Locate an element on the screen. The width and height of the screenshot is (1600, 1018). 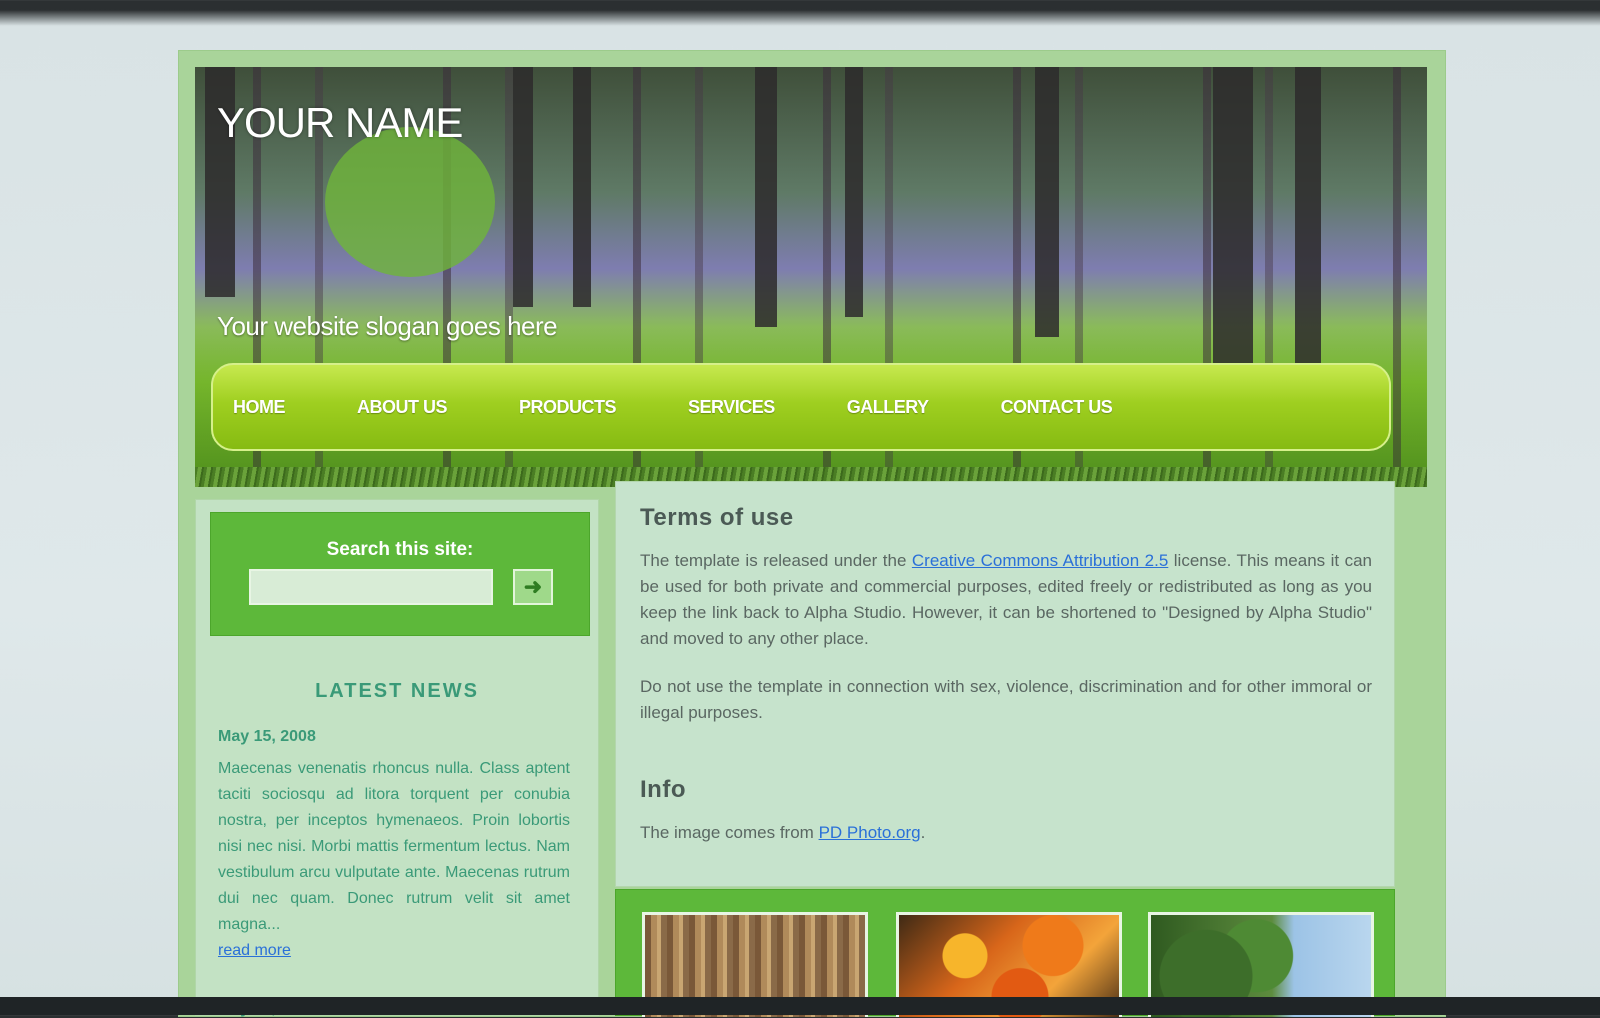
search-input is located at coordinates (371, 587).